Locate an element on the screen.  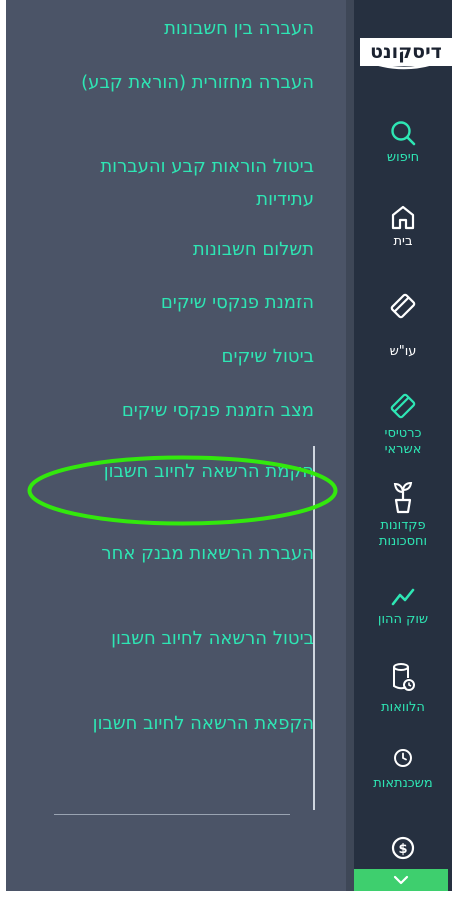
menu-item-transfer-between-accounts: העברה בין חשבונות is located at coordinates (189, 28).